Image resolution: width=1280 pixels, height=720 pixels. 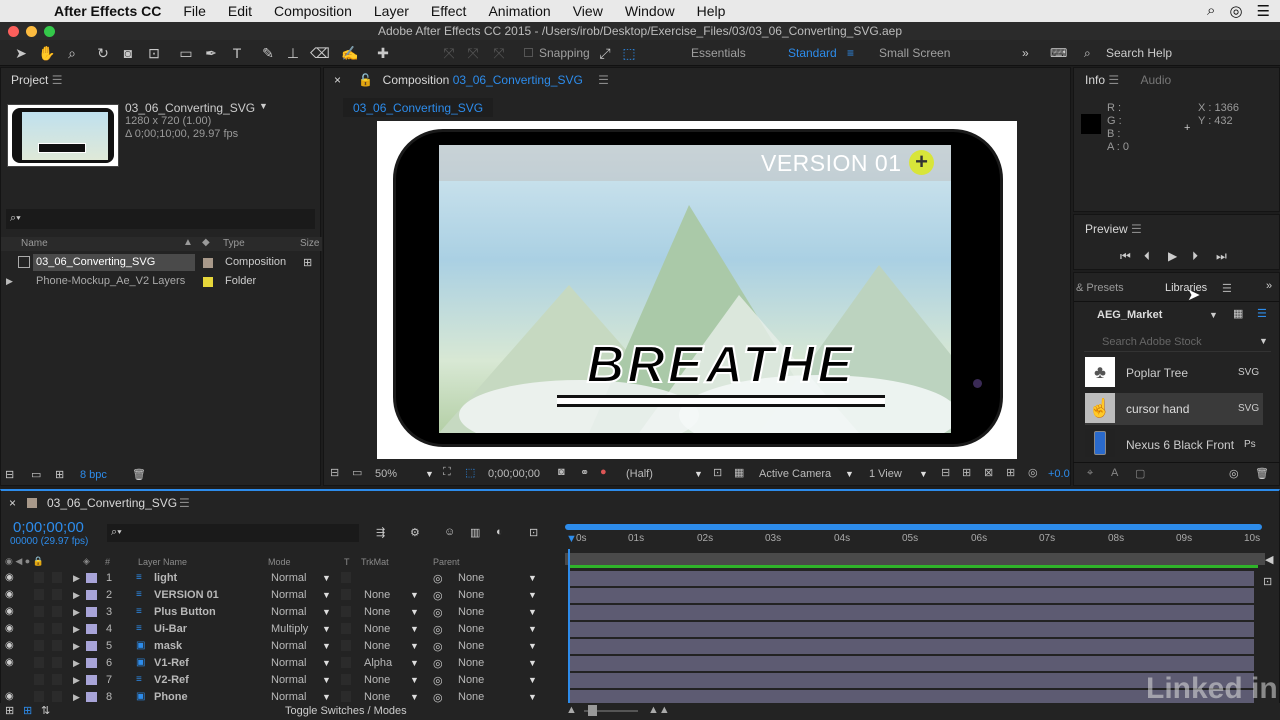 What do you see at coordinates (9, 710) in the screenshot?
I see `layer-switches-icon: ⊞` at bounding box center [9, 710].